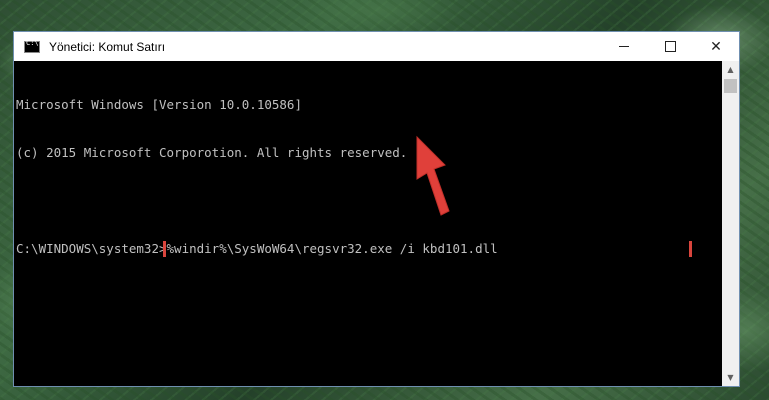 The width and height of the screenshot is (769, 400). What do you see at coordinates (730, 377) in the screenshot?
I see `scroll-down-icon: ▼` at bounding box center [730, 377].